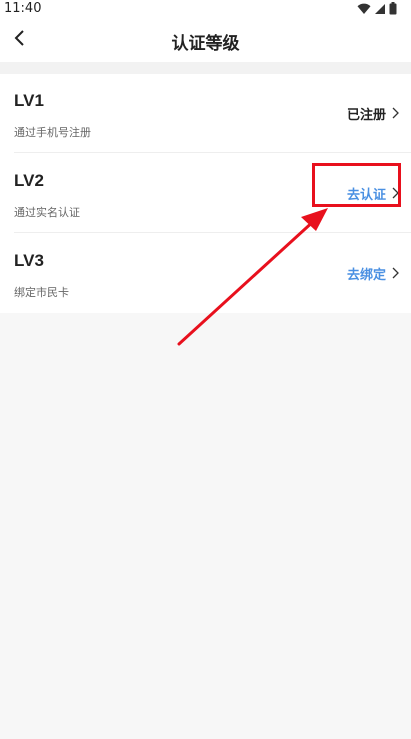 The width and height of the screenshot is (411, 739). I want to click on level-row-lv1: LV1 通过手机号注册 已注册, so click(205, 113).